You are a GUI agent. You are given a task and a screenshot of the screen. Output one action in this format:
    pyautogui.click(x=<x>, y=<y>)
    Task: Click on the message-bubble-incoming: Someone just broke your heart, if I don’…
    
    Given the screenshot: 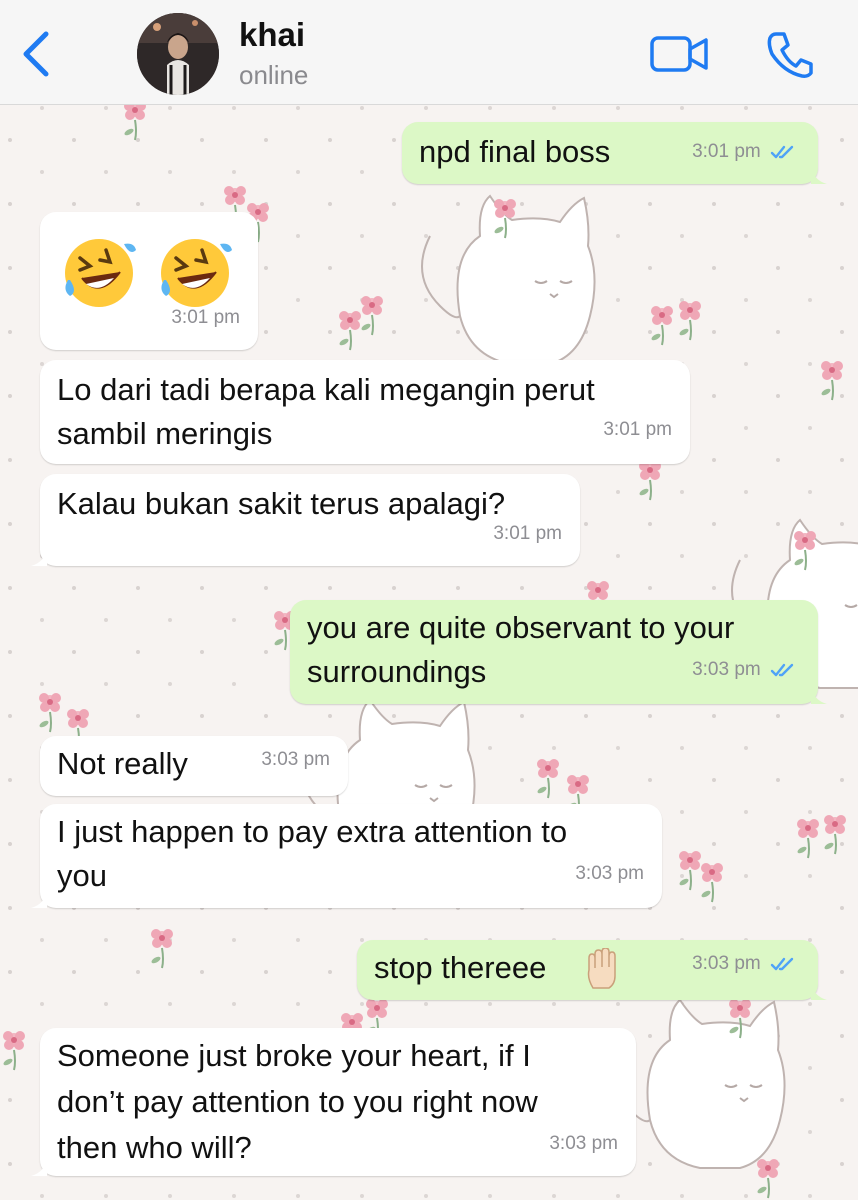 What is the action you would take?
    pyautogui.click(x=333, y=1102)
    